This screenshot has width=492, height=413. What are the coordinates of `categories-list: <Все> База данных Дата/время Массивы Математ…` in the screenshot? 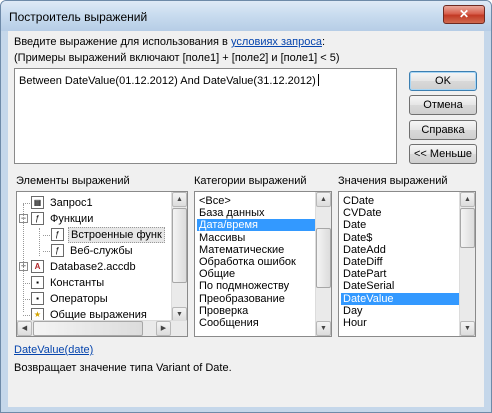 It's located at (263, 264).